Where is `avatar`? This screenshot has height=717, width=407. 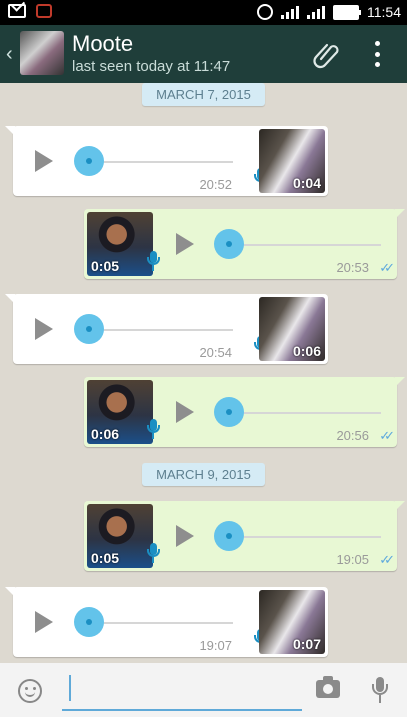
avatar is located at coordinates (42, 53).